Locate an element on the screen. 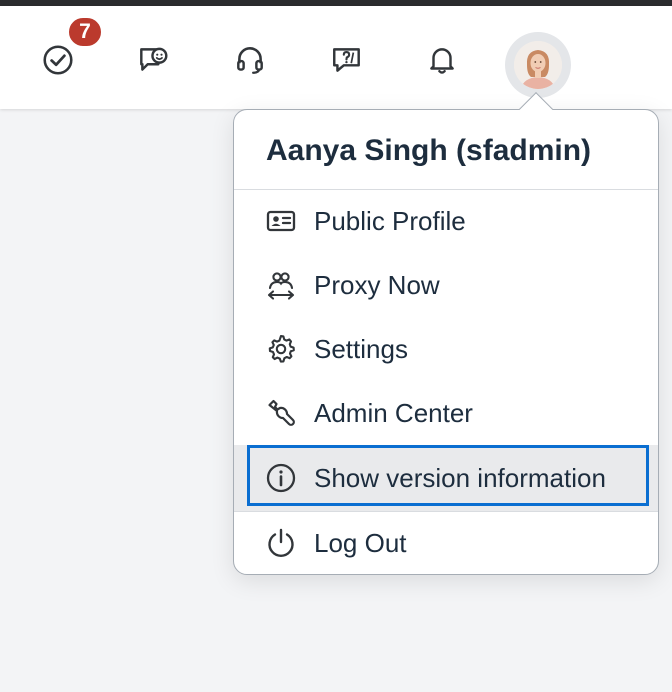 This screenshot has height=692, width=672. feedback-chat-icon is located at coordinates (154, 59).